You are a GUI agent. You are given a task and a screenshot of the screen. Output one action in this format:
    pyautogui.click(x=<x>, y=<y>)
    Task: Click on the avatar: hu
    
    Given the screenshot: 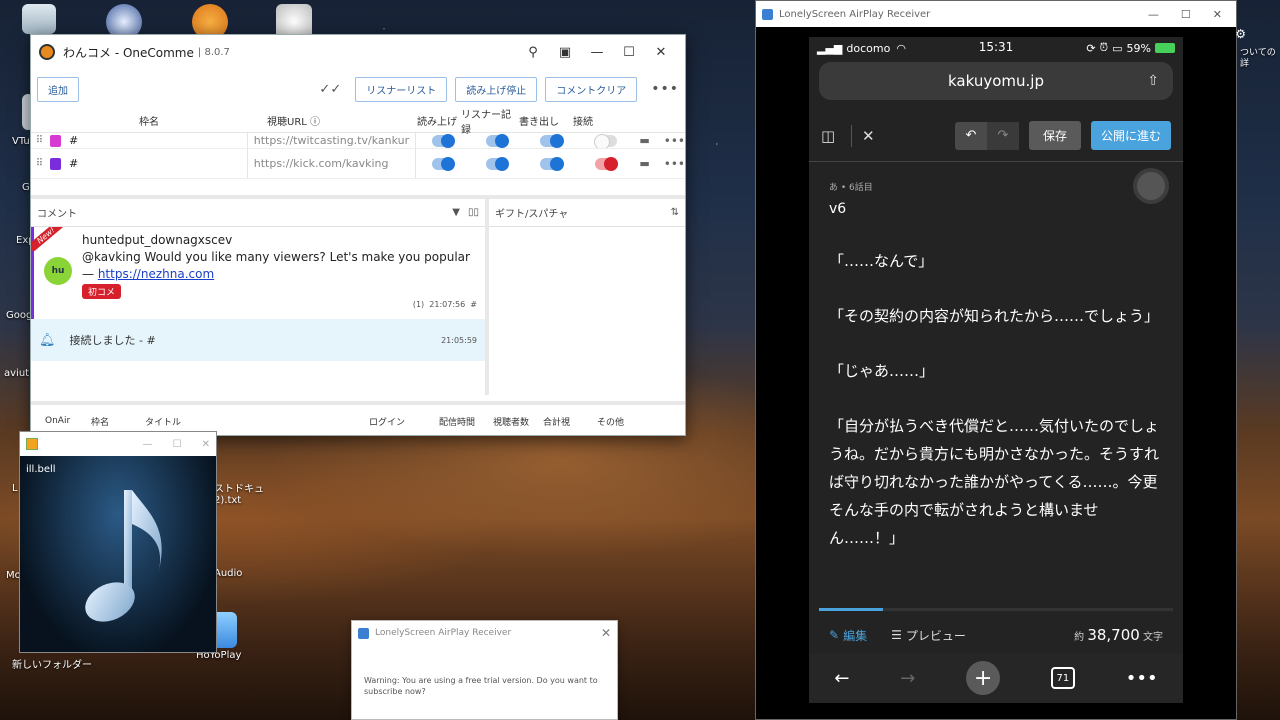 What is the action you would take?
    pyautogui.click(x=58, y=271)
    